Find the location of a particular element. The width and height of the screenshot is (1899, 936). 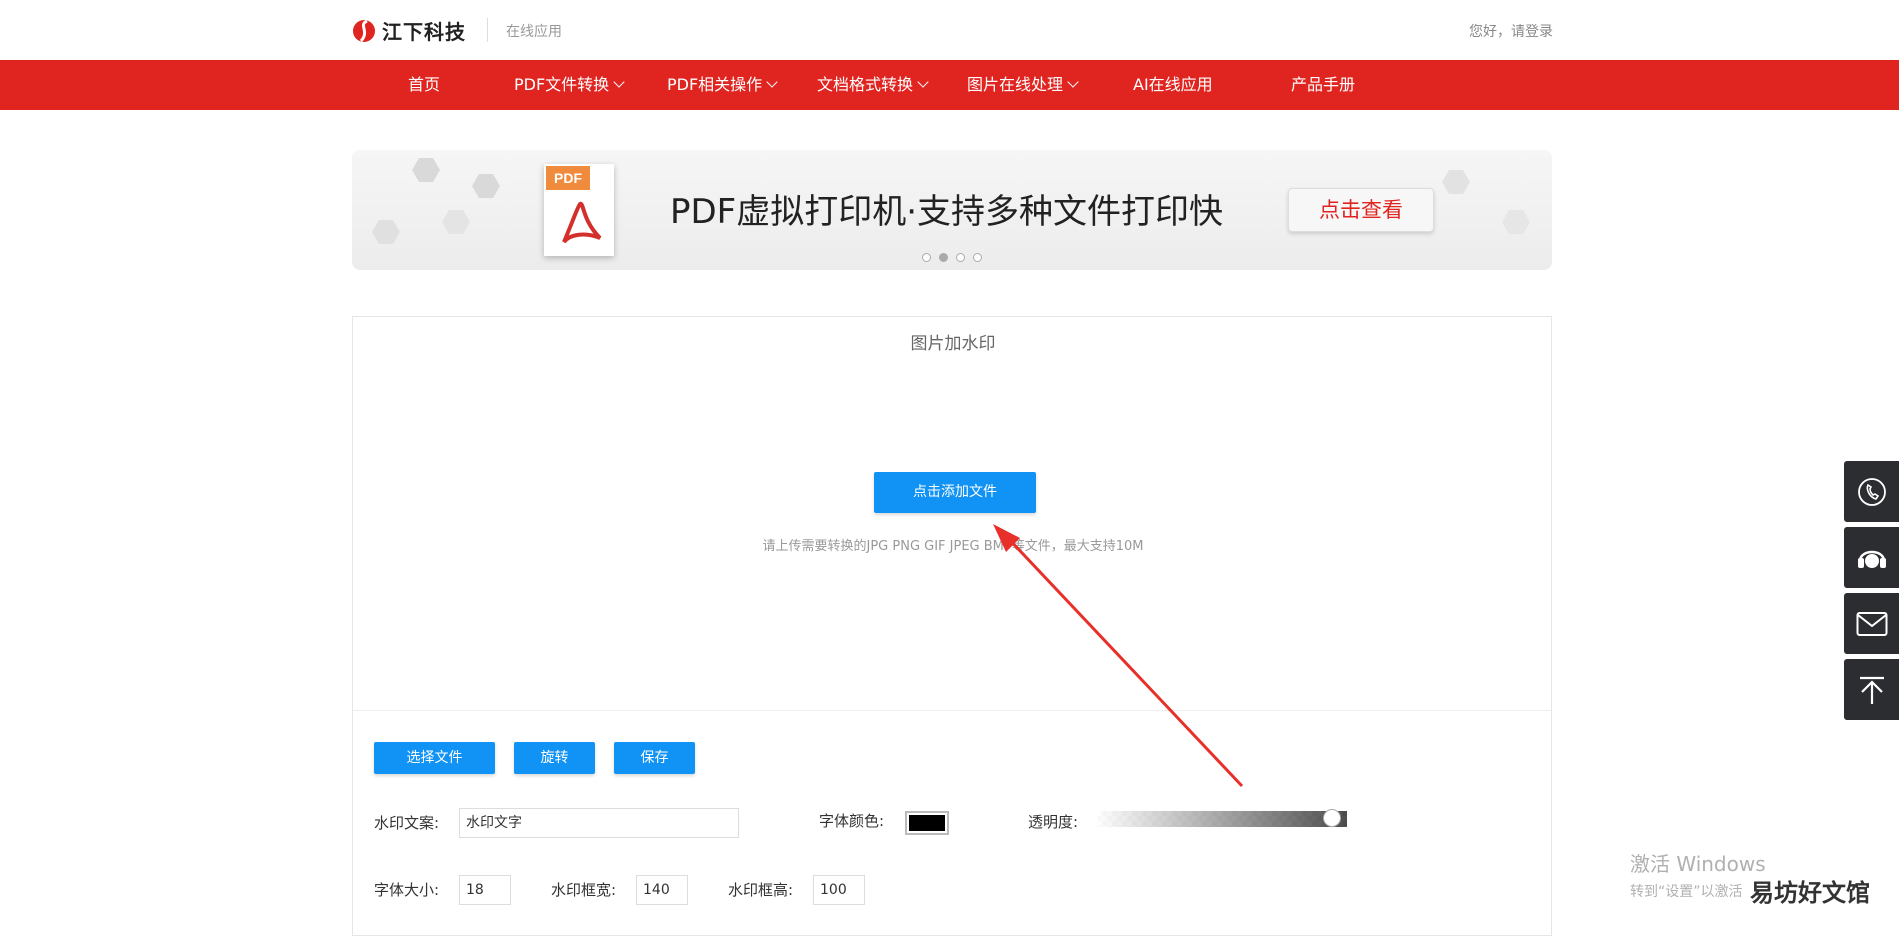

login-link: 您好，请登录 is located at coordinates (1511, 31).